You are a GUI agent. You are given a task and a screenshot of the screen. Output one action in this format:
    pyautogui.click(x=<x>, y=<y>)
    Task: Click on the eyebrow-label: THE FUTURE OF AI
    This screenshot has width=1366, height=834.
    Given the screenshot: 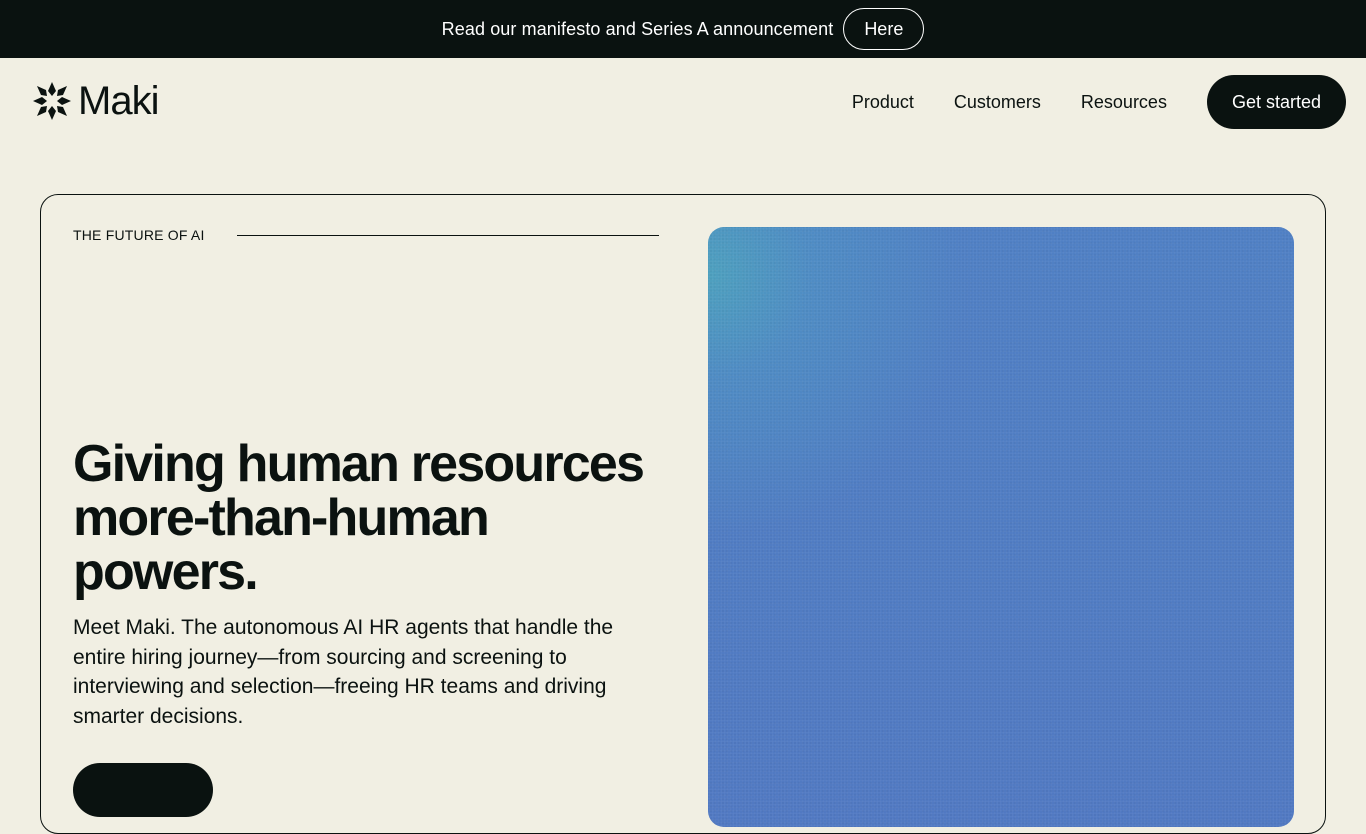 What is the action you would take?
    pyautogui.click(x=139, y=235)
    